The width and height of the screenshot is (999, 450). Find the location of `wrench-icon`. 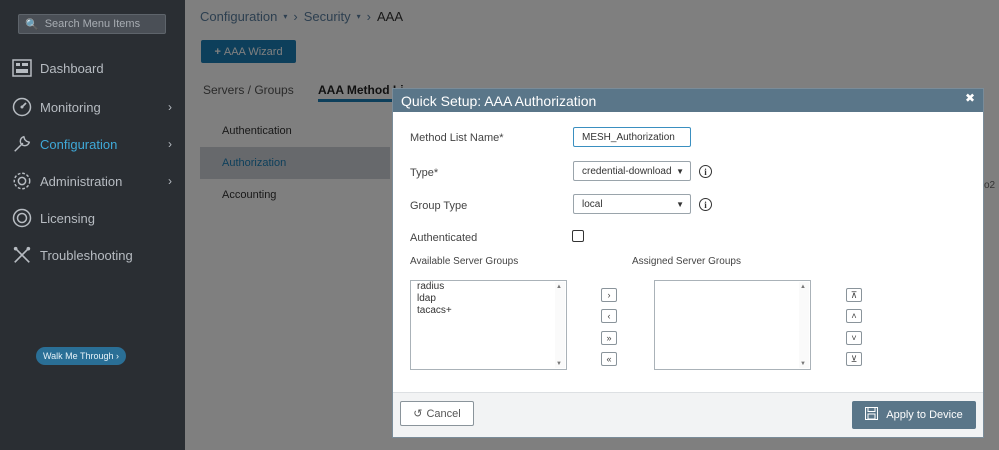

wrench-icon is located at coordinates (22, 144).